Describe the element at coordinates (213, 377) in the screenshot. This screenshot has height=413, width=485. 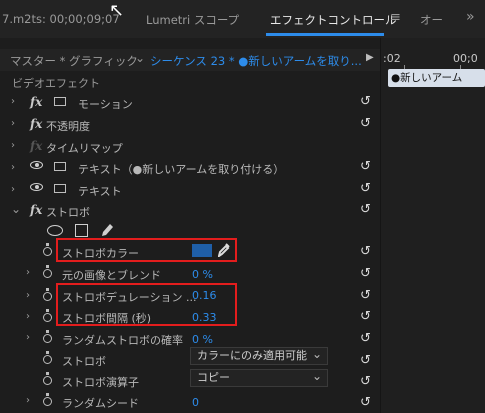
I see `strobe-operator-value: コピー` at that location.